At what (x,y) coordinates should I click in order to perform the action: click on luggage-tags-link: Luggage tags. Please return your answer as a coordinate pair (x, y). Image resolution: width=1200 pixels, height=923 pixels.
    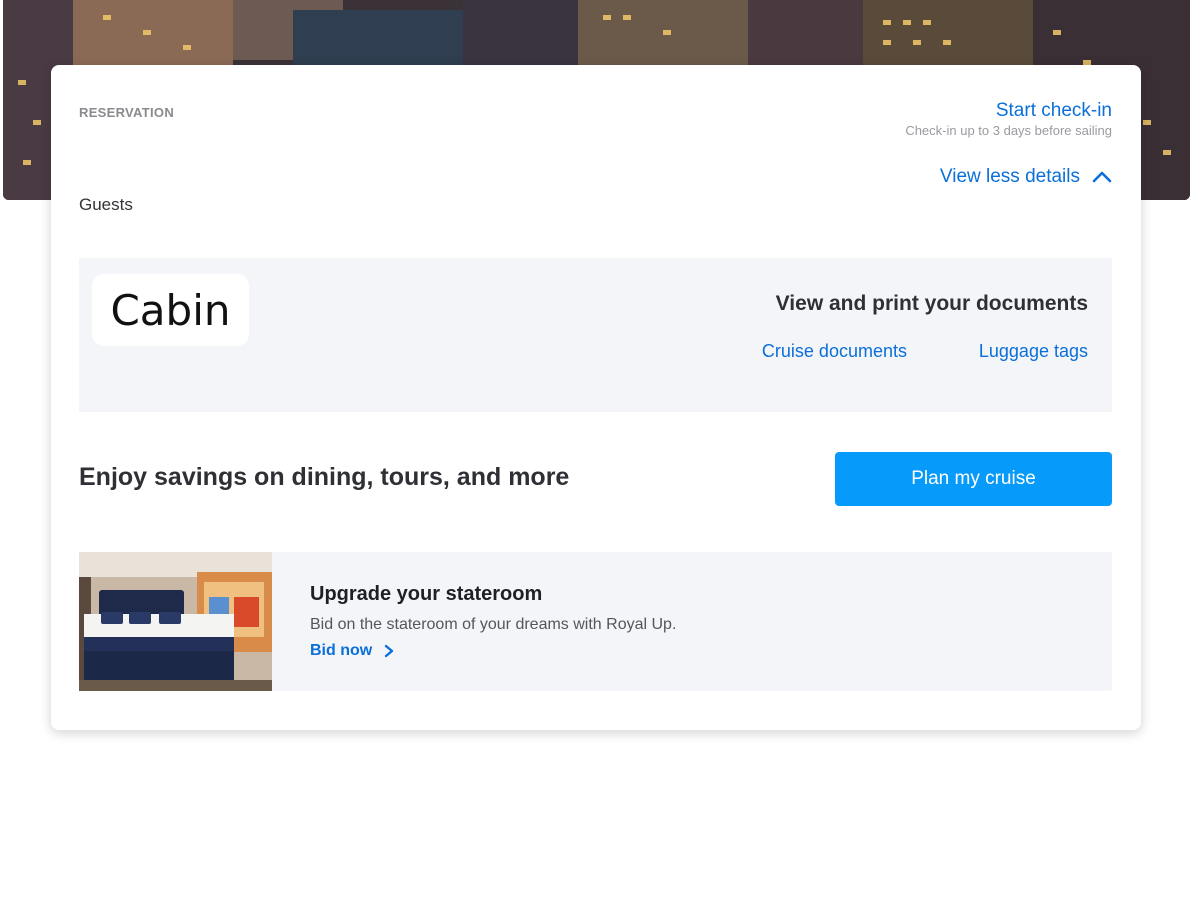
    Looking at the image, I should click on (1033, 351).